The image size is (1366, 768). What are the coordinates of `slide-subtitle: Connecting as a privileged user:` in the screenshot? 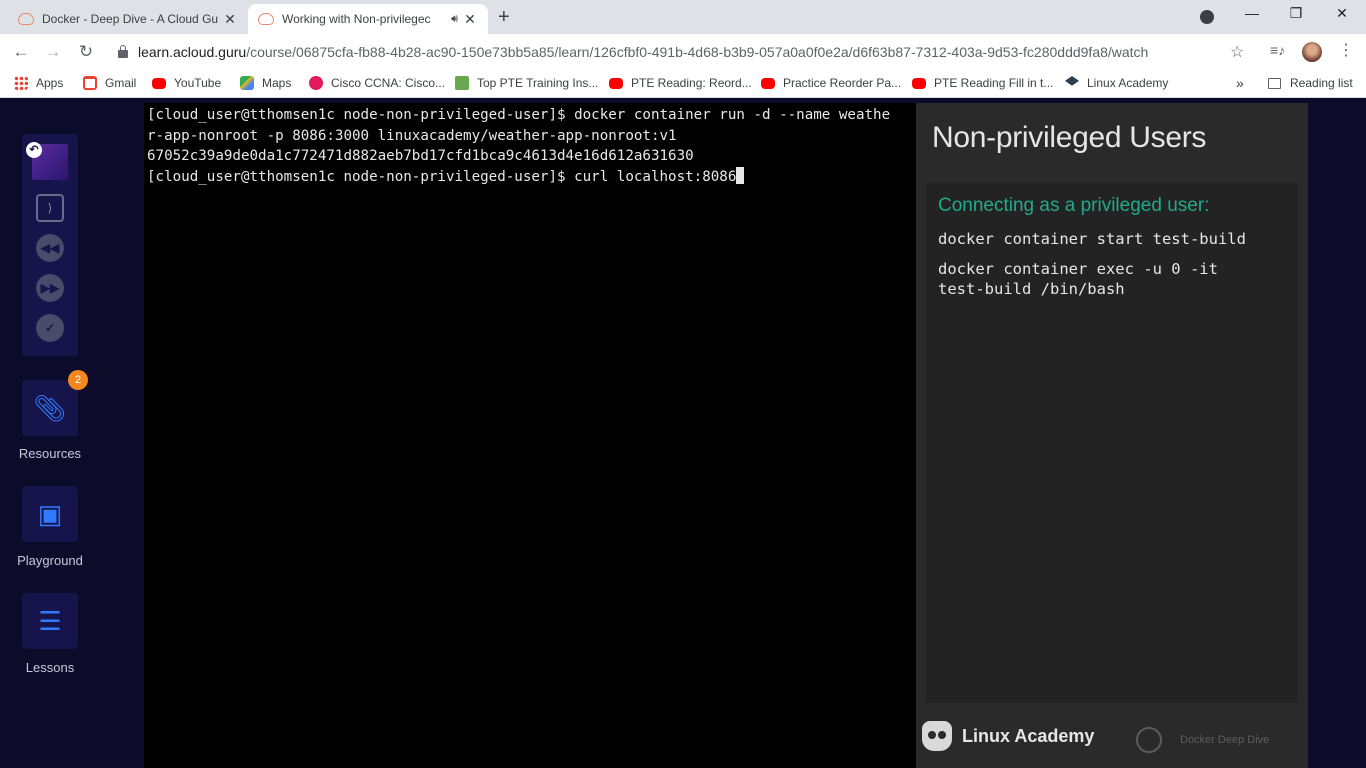 It's located at (1074, 205).